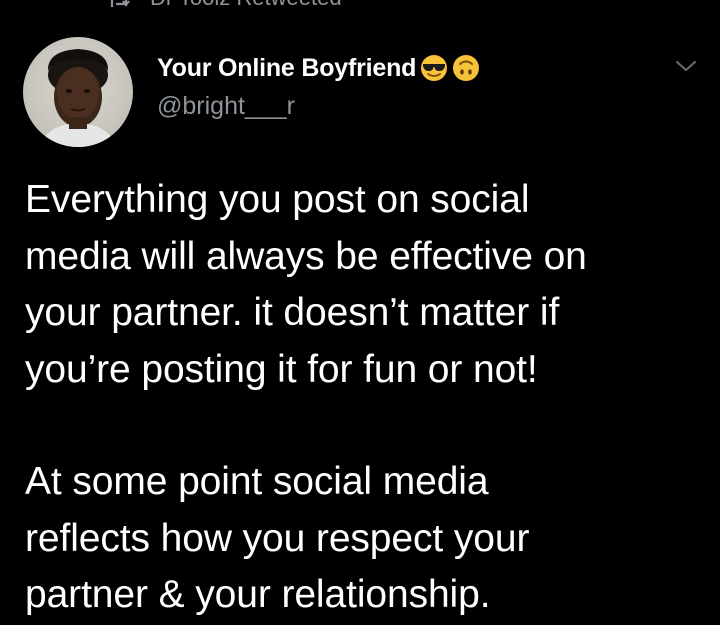 The height and width of the screenshot is (625, 720). I want to click on retweet-context: Dr Toolz Retweeted, so click(225, 5).